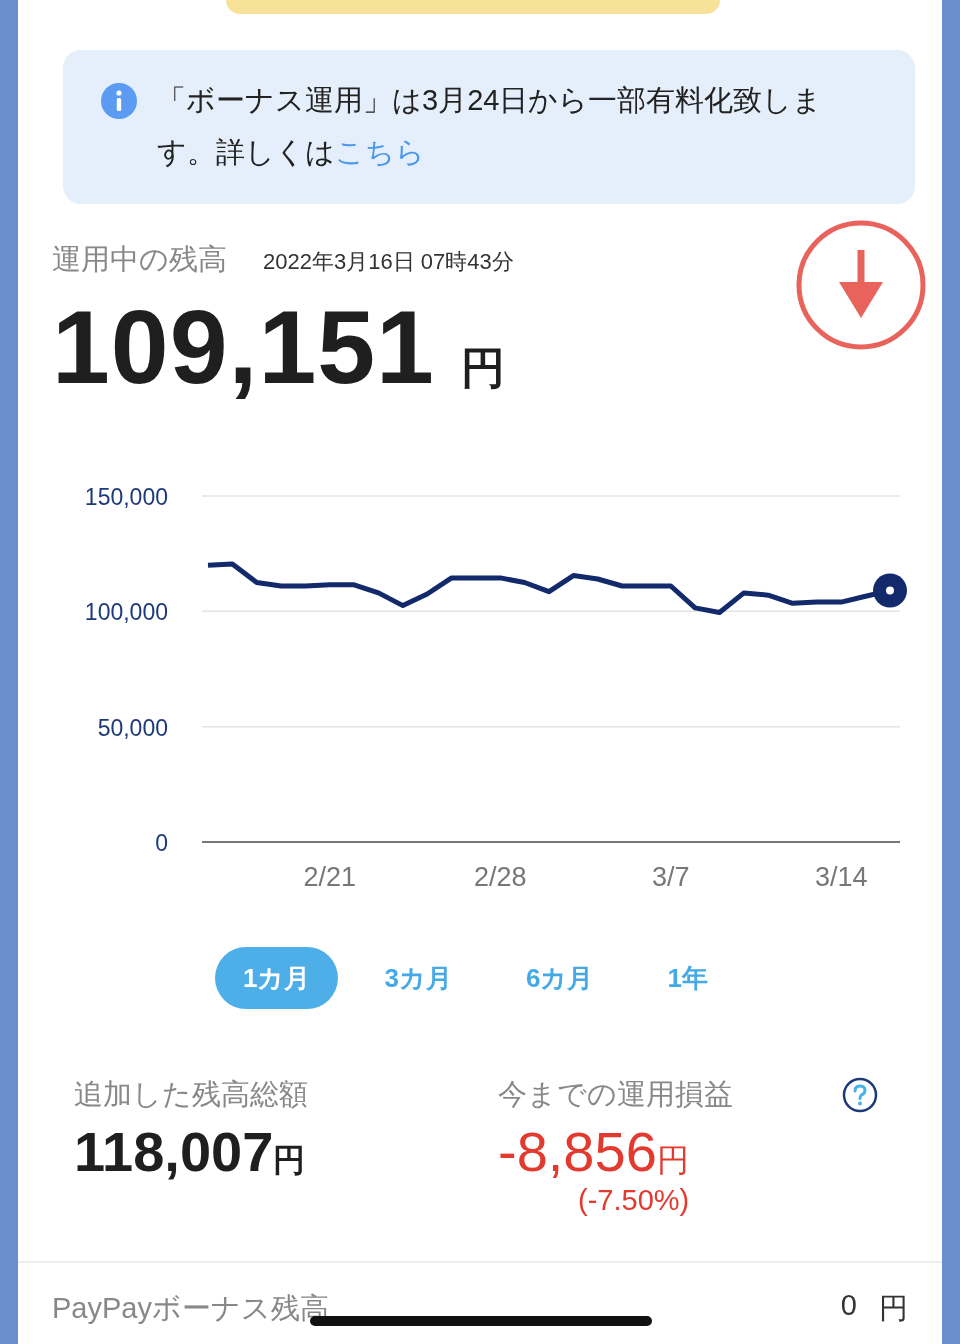  What do you see at coordinates (380, 152) in the screenshot?
I see `details-link: こちら` at bounding box center [380, 152].